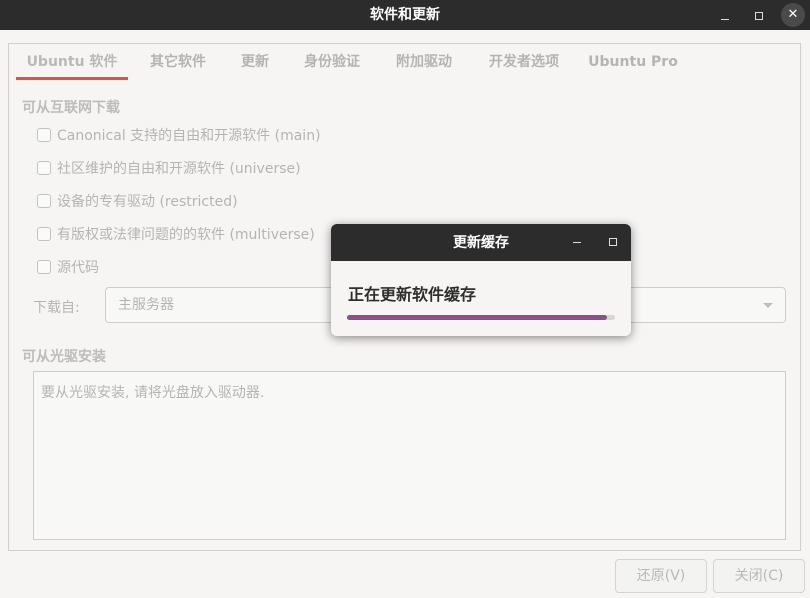  What do you see at coordinates (179, 169) in the screenshot?
I see `checkbox-label: 社区维护的自由和开源软件 (universe)` at bounding box center [179, 169].